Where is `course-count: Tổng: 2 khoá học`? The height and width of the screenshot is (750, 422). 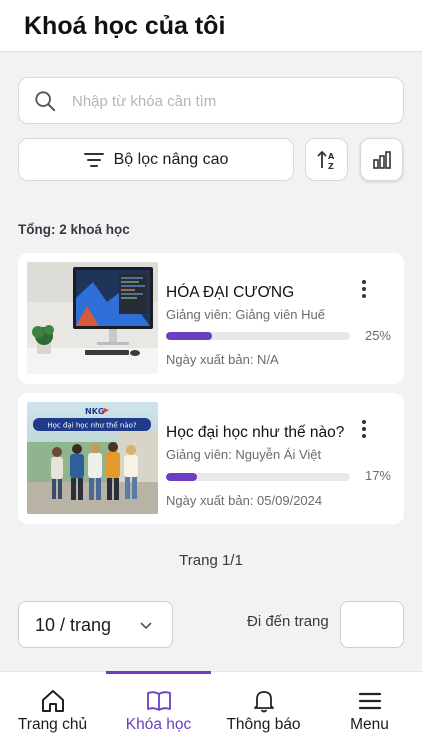
course-count: Tổng: 2 khoá học is located at coordinates (74, 229).